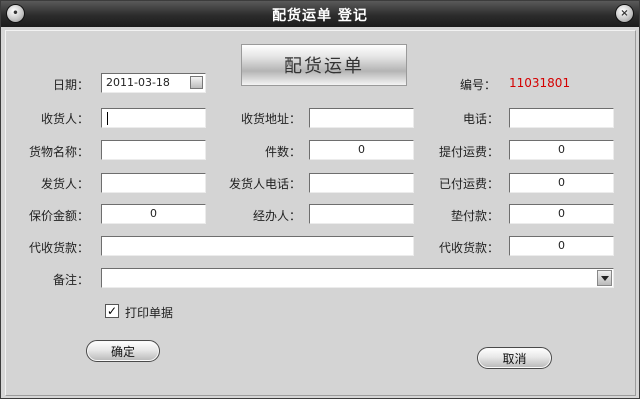 This screenshot has height=399, width=640. Describe the element at coordinates (153, 183) in the screenshot. I see `sender-input` at that location.